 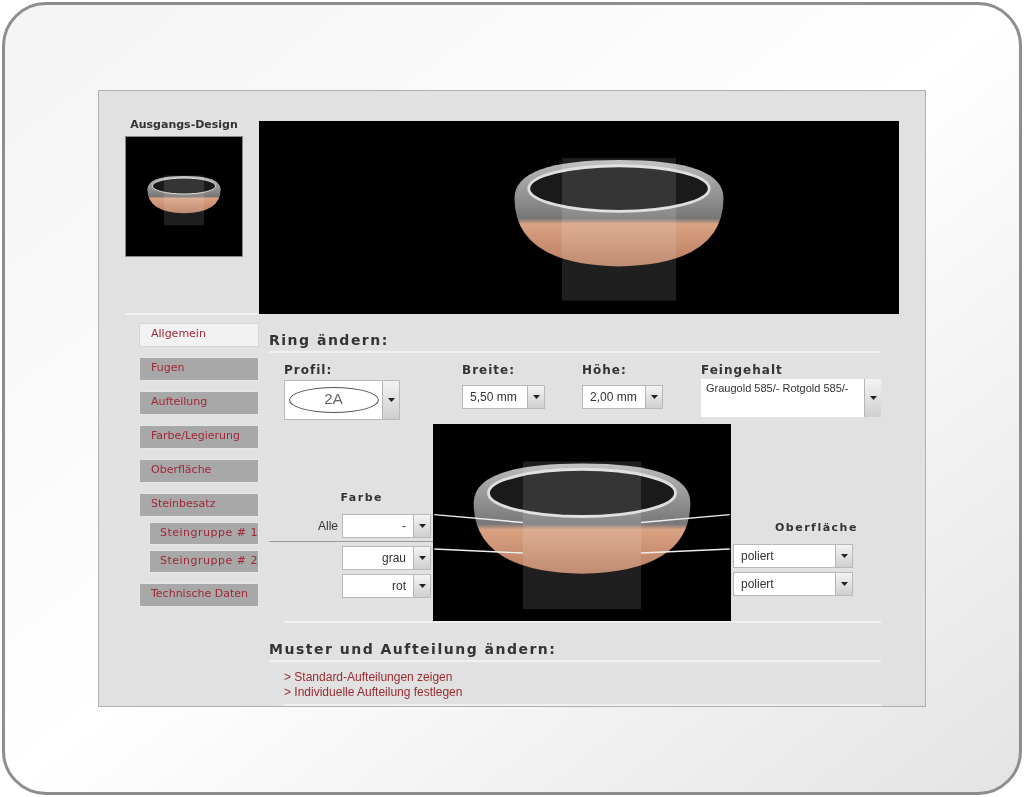 What do you see at coordinates (404, 526) in the screenshot?
I see `select-value: -` at bounding box center [404, 526].